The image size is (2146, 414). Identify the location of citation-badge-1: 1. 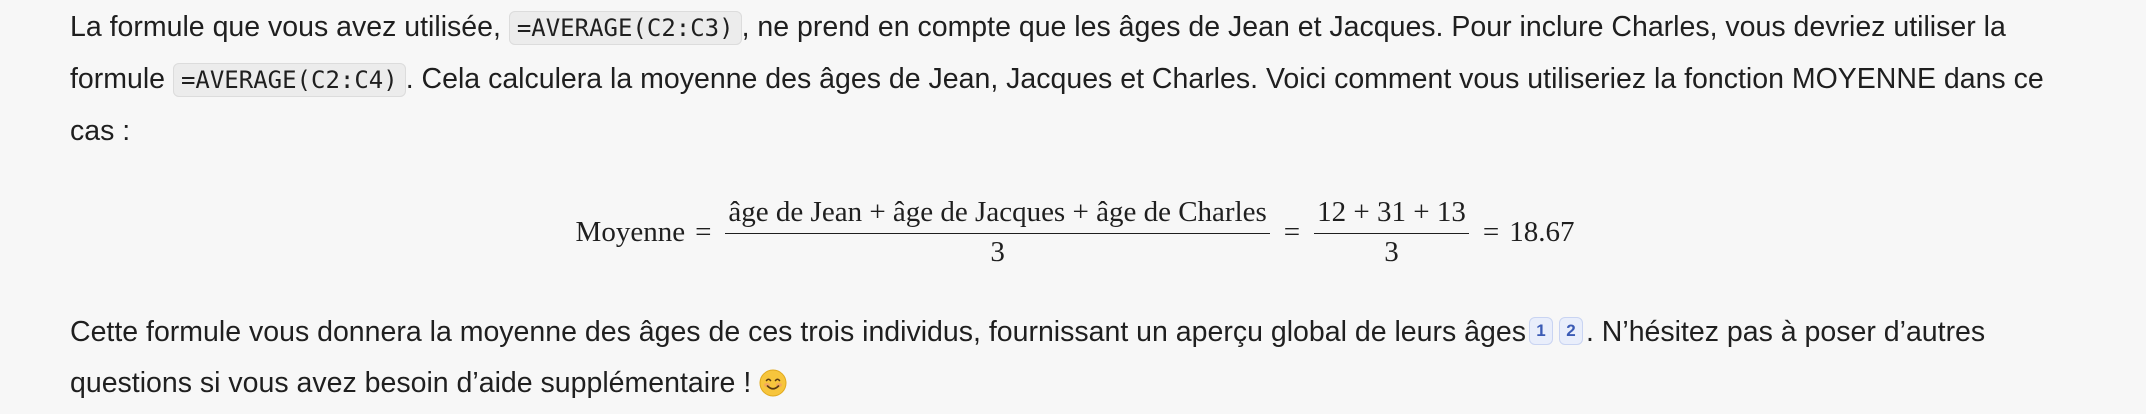
(1540, 331).